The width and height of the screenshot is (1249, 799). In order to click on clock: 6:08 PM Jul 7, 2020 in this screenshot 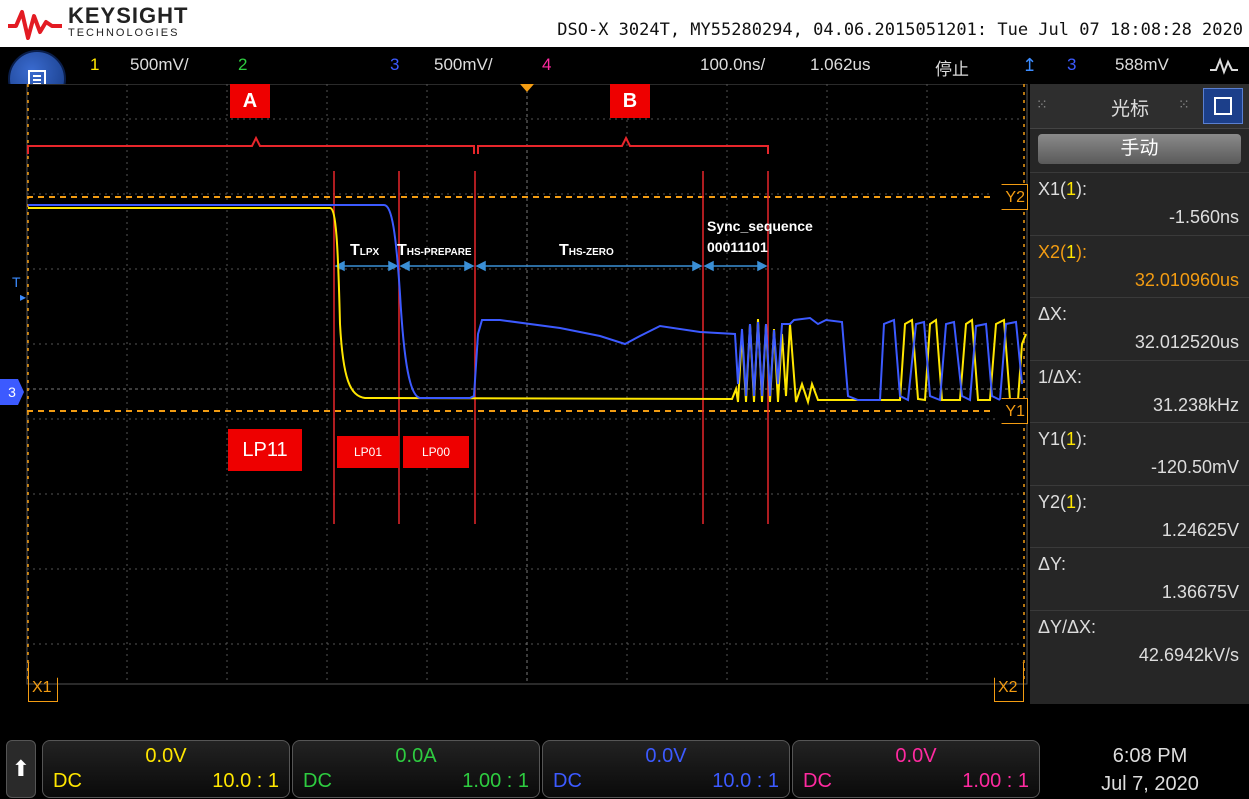, I will do `click(1150, 770)`.